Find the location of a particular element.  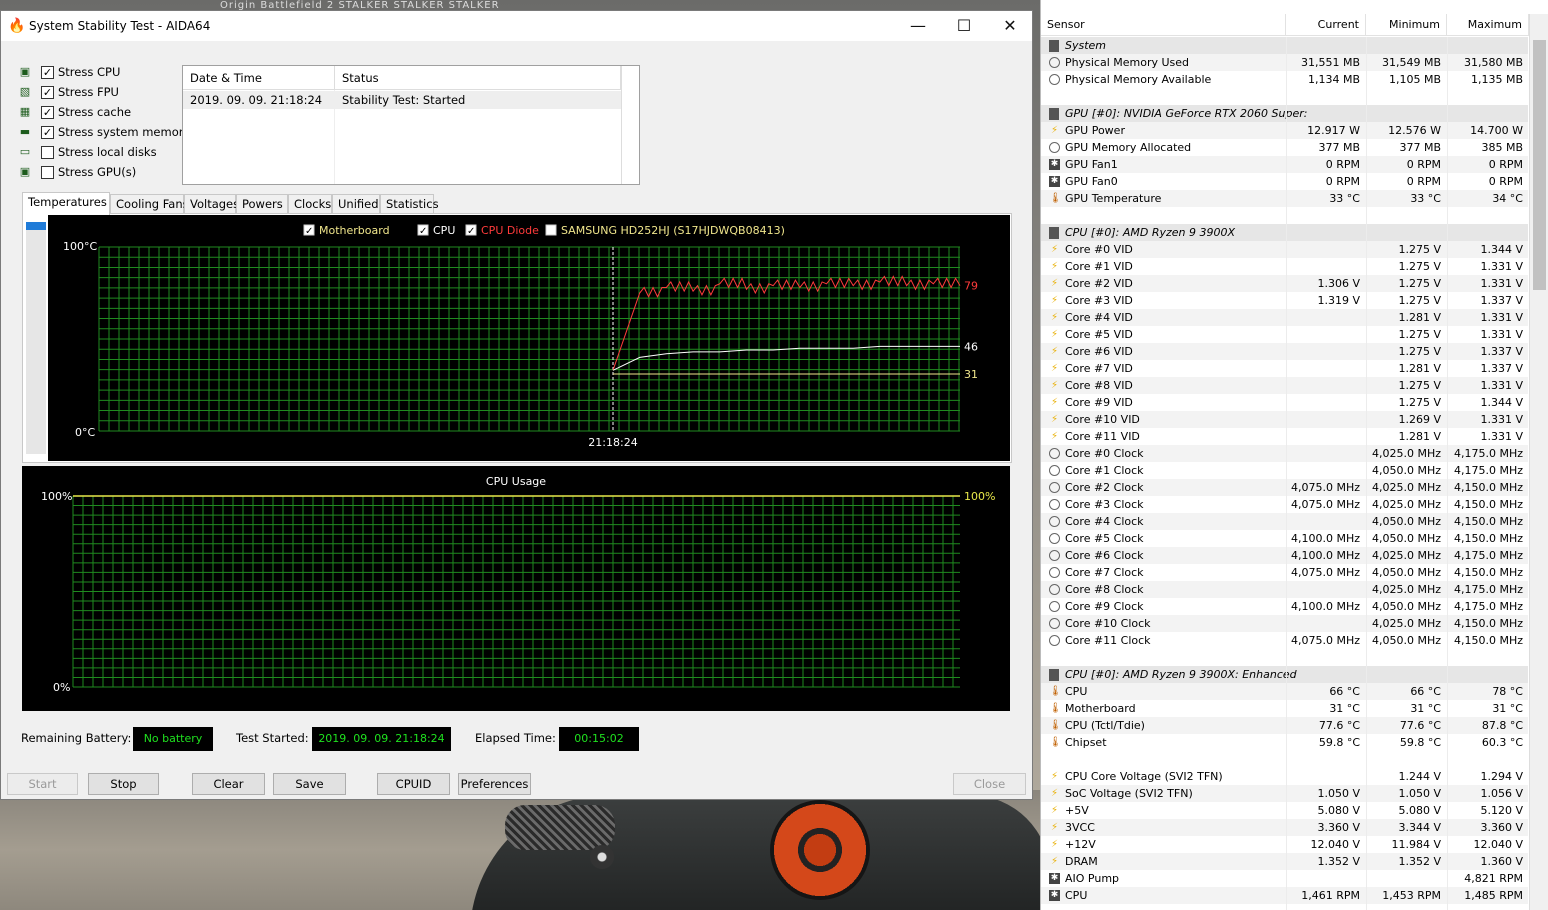

sensor-group-row: CPU [#0]: AMD Ryzen 9 3900X is located at coordinates (1284, 232).